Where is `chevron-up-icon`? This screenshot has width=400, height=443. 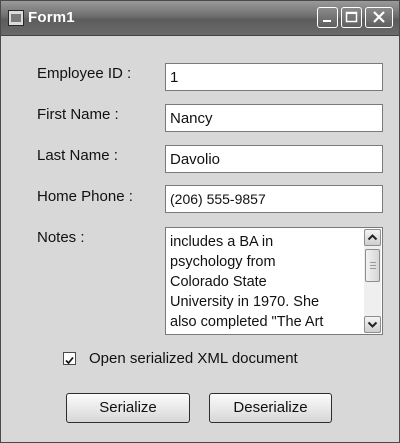
chevron-up-icon is located at coordinates (372, 237).